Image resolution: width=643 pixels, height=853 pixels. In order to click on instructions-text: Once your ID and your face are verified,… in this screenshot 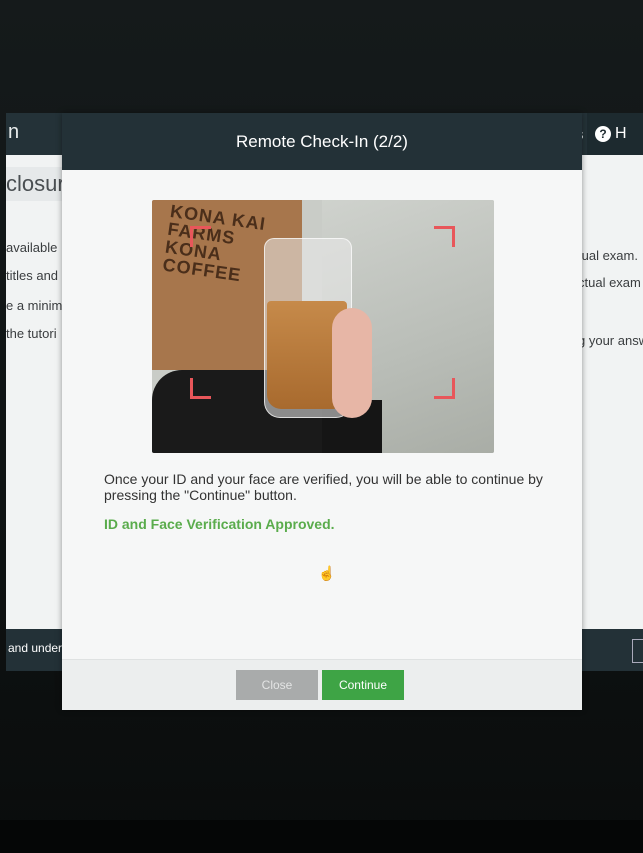, I will do `click(323, 487)`.